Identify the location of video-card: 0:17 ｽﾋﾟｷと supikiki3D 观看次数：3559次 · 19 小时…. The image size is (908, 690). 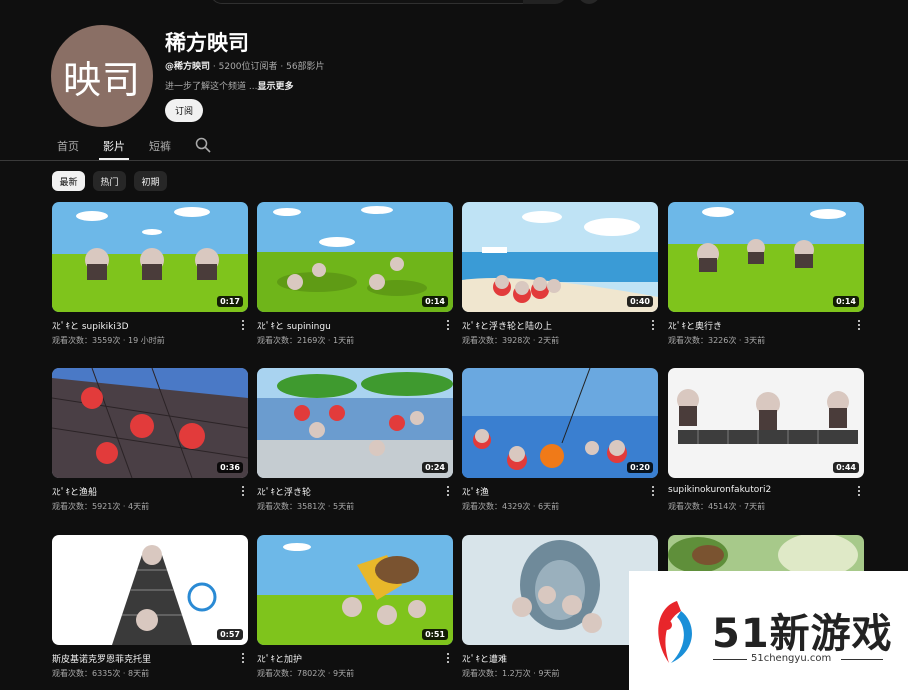
(150, 273).